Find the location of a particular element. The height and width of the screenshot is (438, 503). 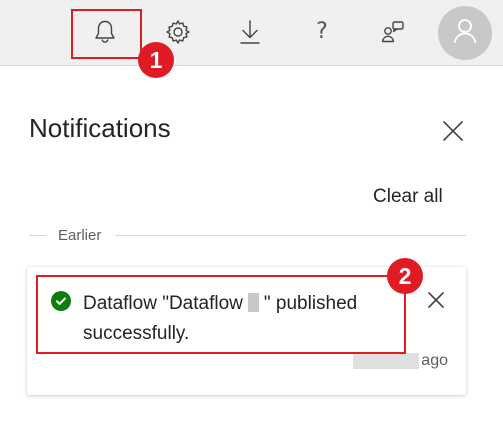

time-suffix: ago is located at coordinates (434, 360).